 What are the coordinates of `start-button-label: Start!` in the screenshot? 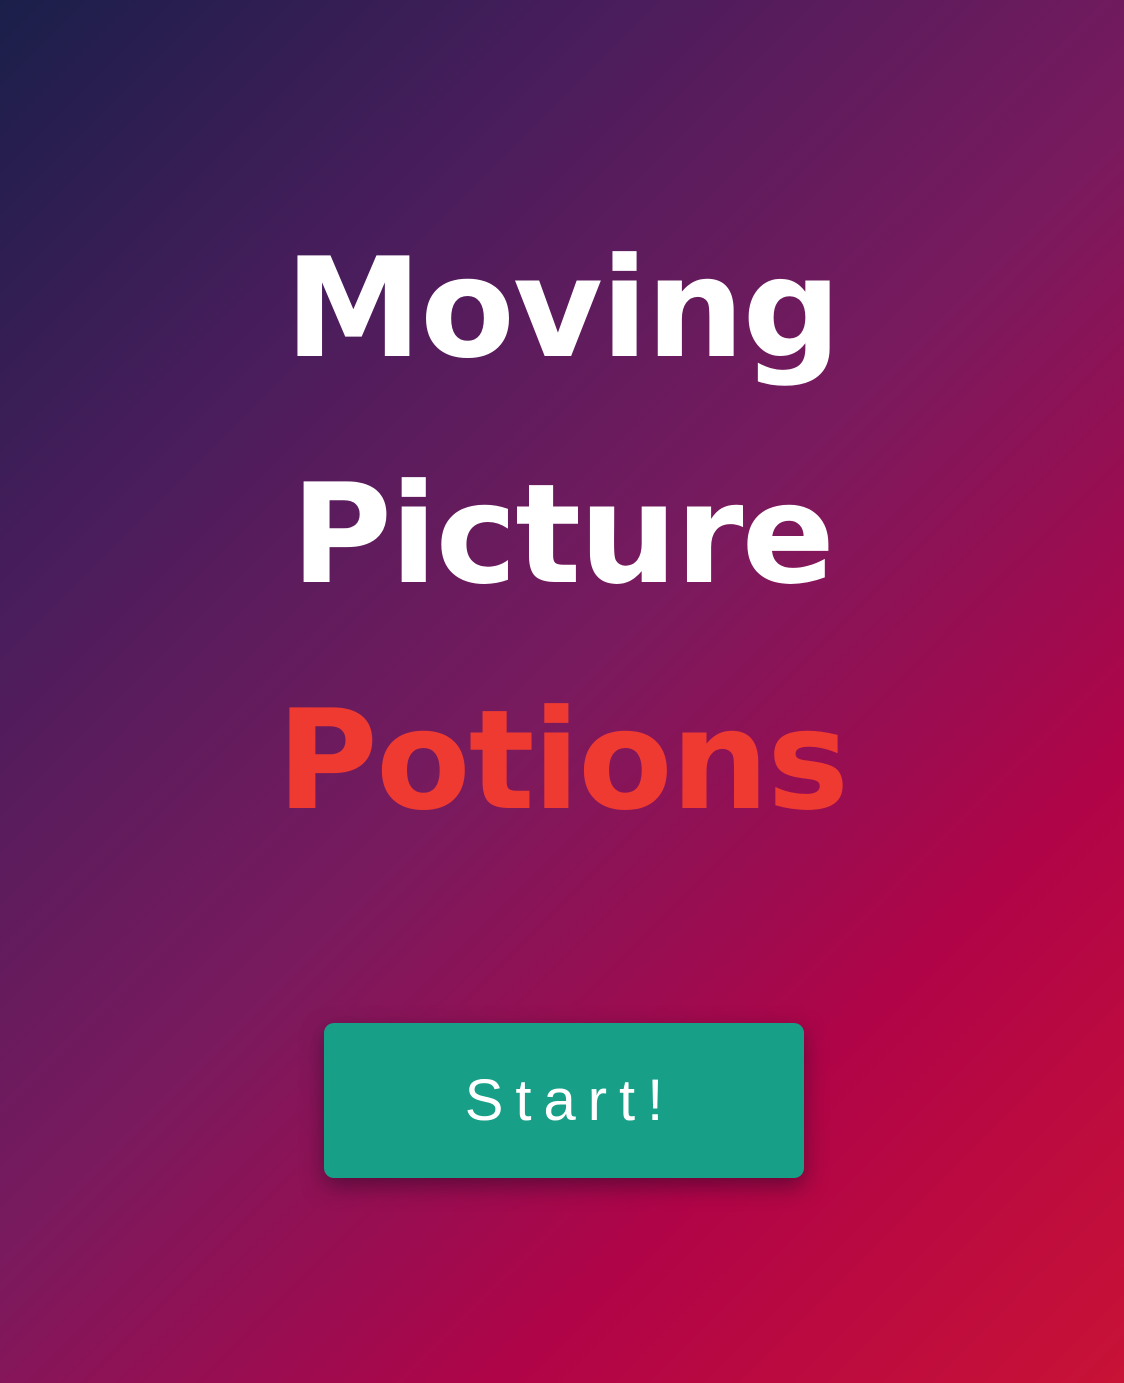 It's located at (570, 1100).